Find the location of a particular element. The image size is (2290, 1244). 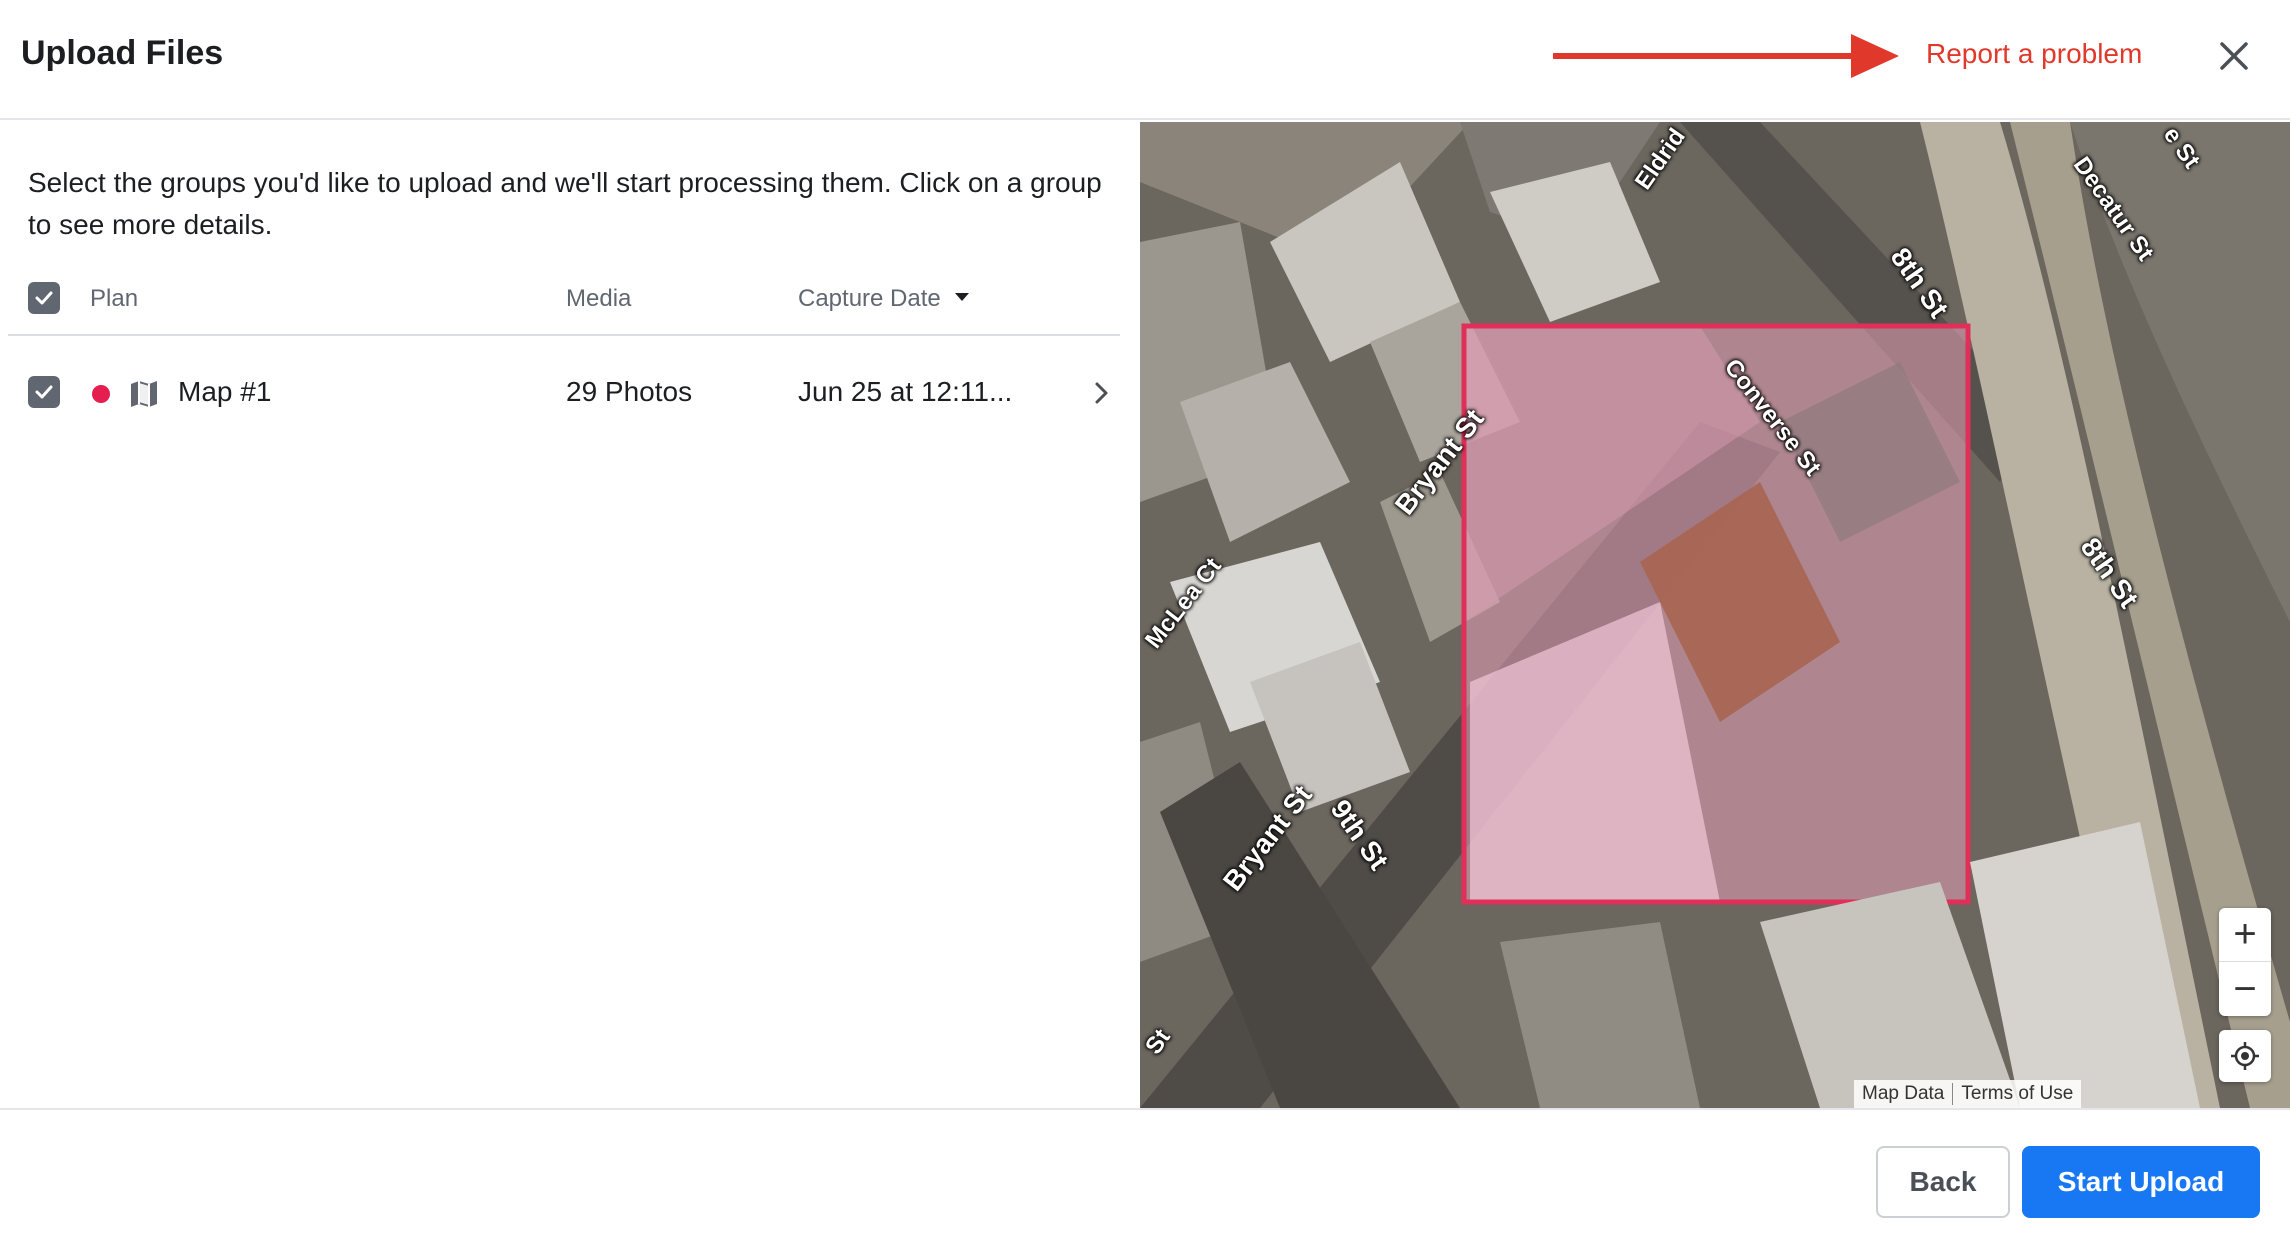

start-upload-button: Start Upload is located at coordinates (2141, 1182).